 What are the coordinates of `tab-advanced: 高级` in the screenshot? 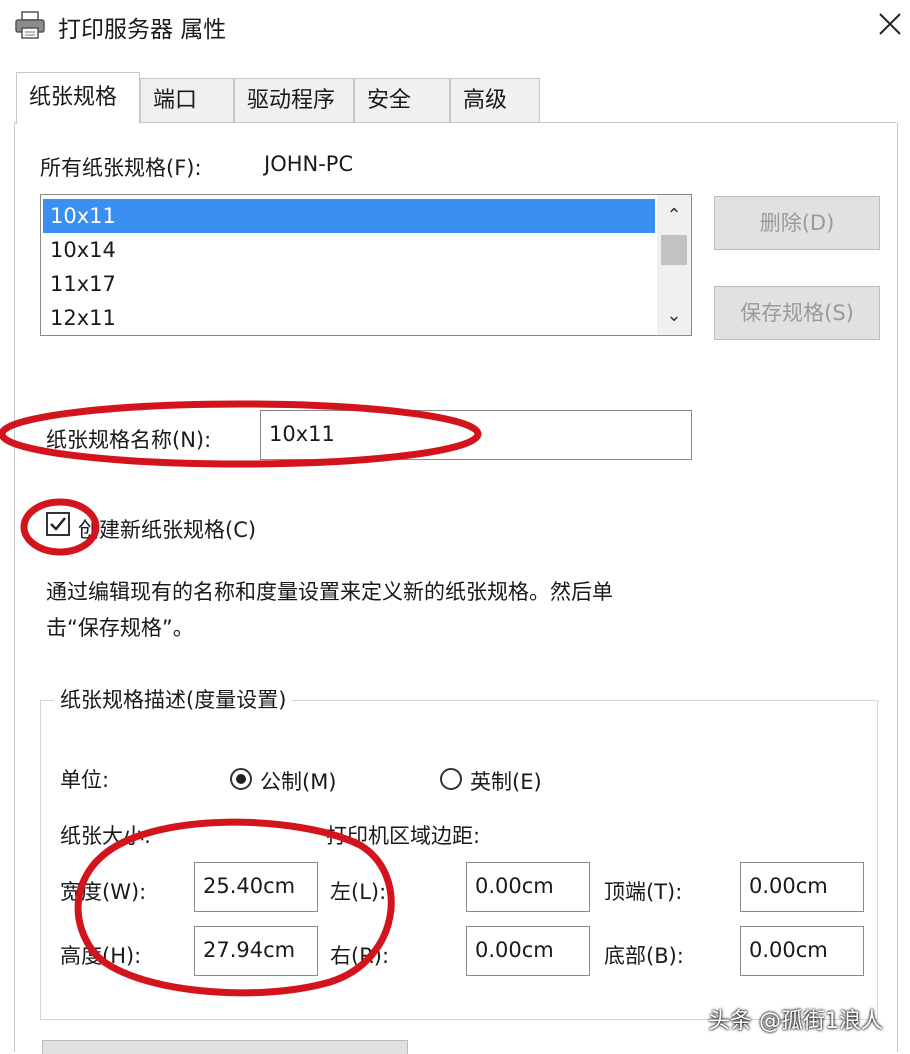 It's located at (495, 100).